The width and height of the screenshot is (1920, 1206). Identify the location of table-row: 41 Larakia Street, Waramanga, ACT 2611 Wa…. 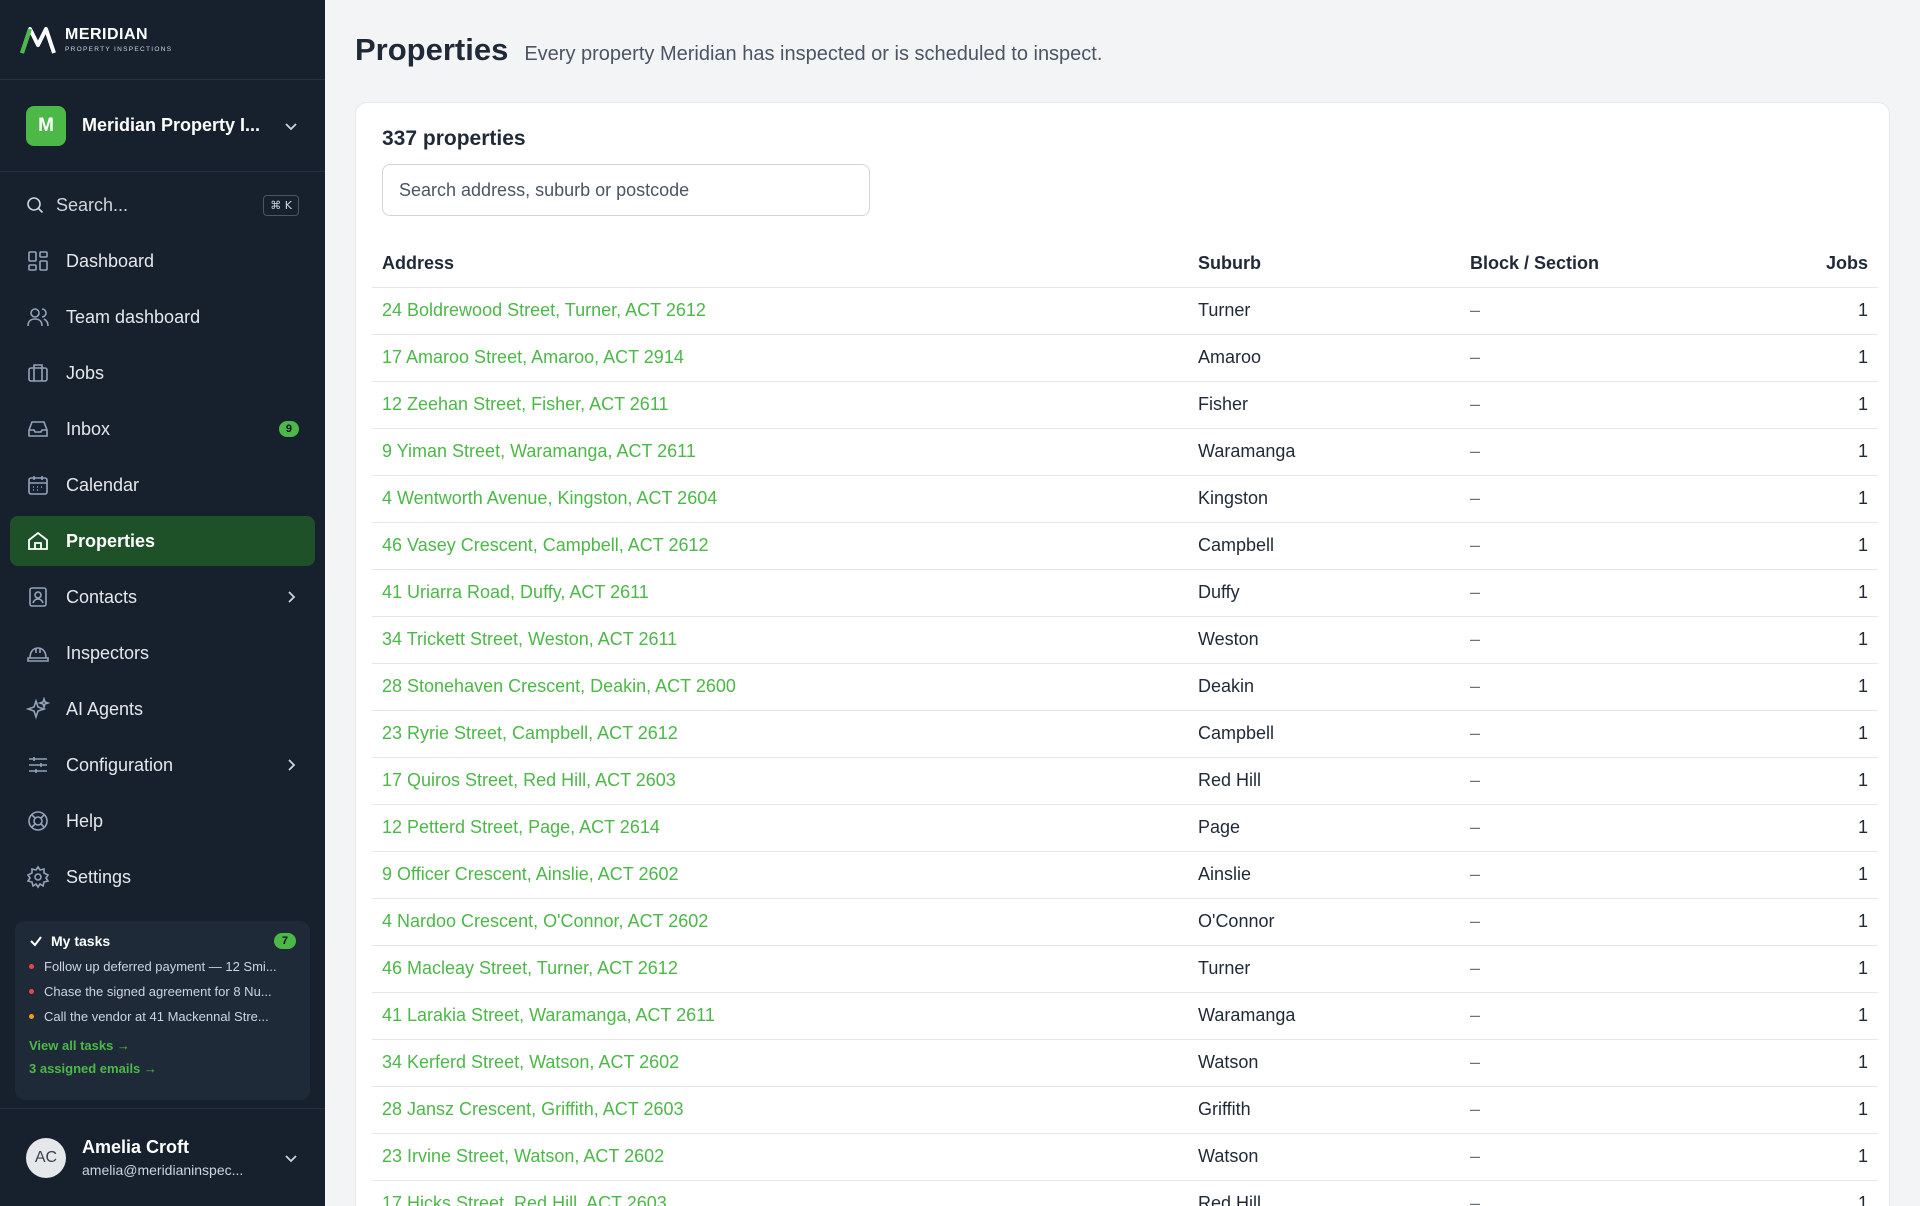
(1125, 1016).